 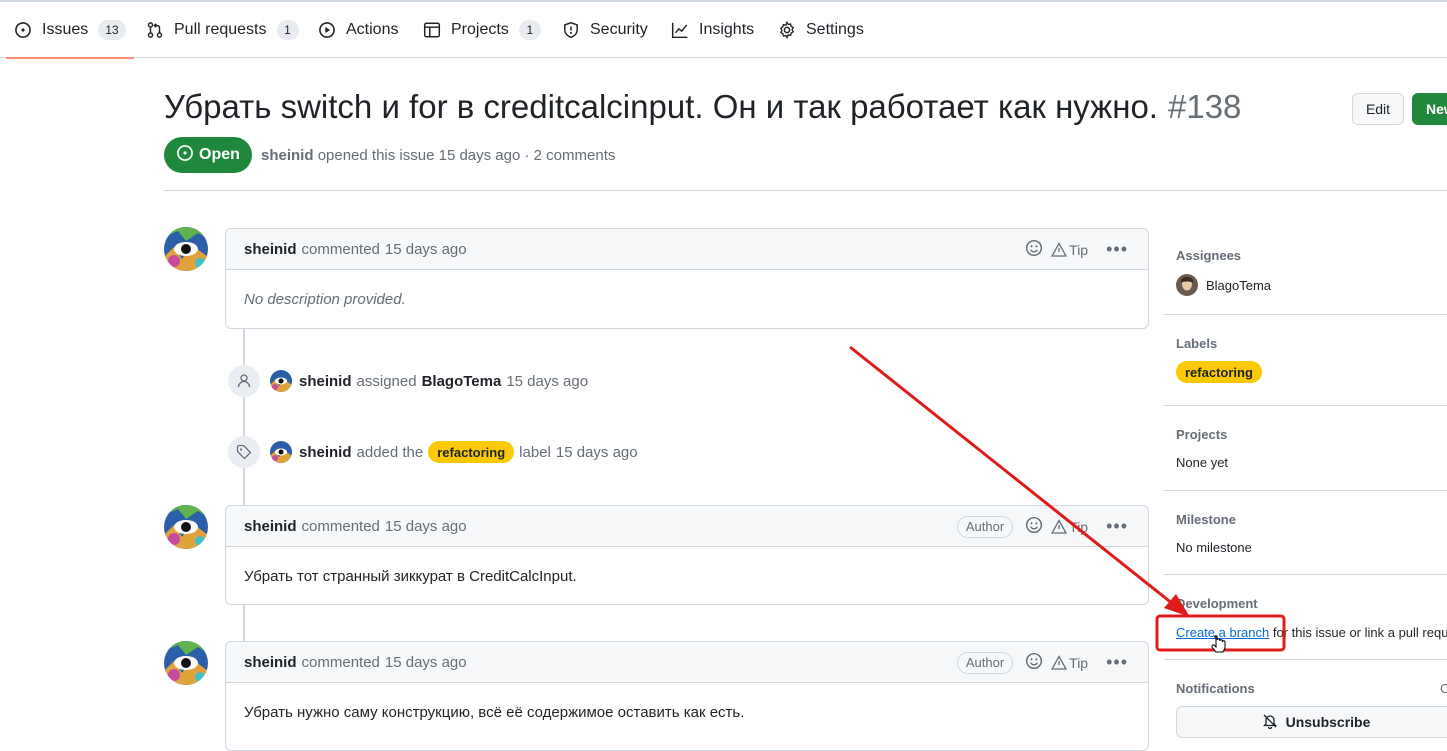 I want to click on development-heading: Development, so click(x=1217, y=603).